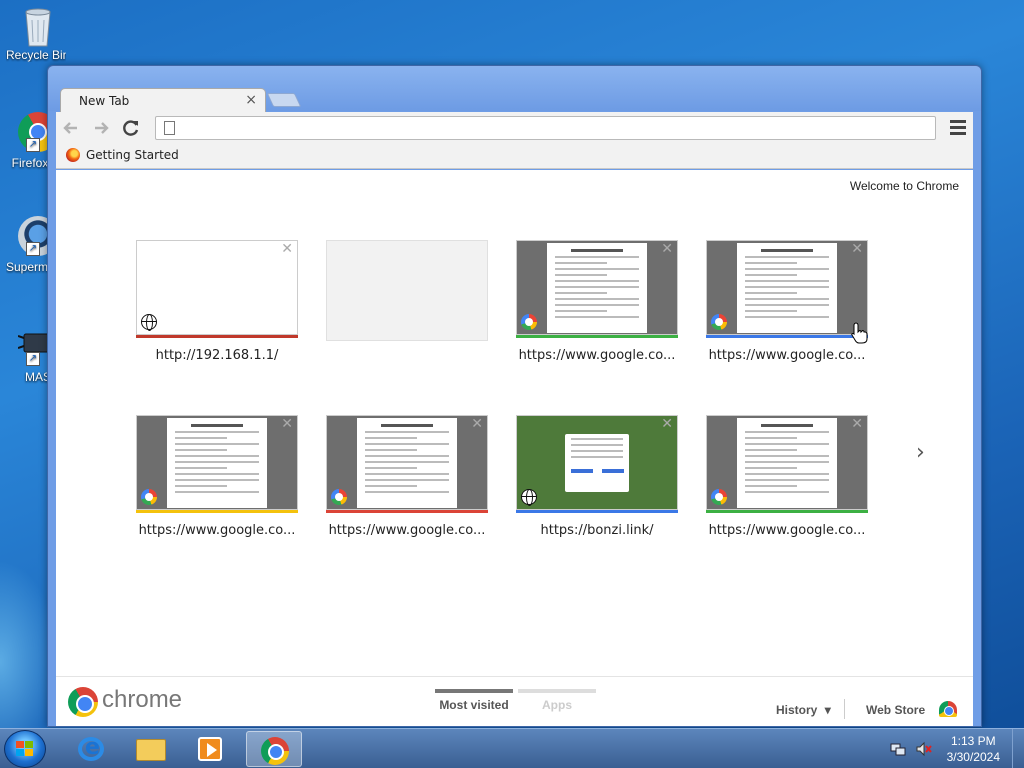 This screenshot has width=1024, height=768. What do you see at coordinates (1018, 748) in the screenshot?
I see `show-desktop-button` at bounding box center [1018, 748].